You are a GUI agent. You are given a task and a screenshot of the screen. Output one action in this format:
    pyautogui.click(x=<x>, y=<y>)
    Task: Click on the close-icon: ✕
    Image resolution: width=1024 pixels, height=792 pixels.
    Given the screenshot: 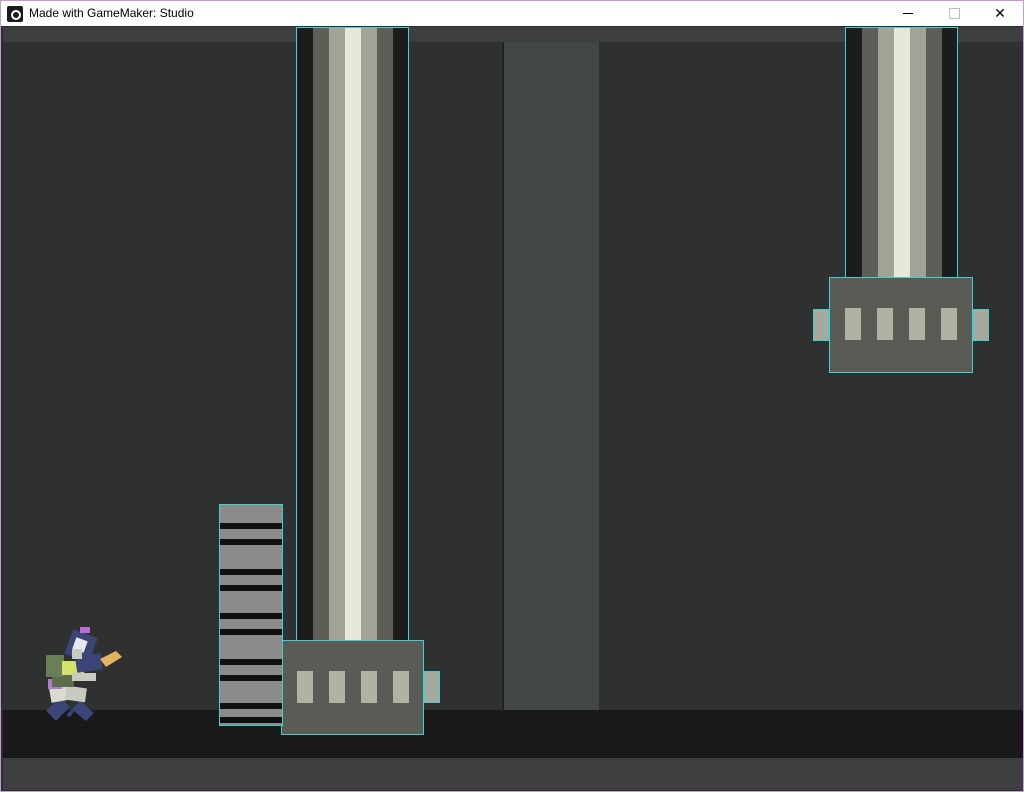 What is the action you would take?
    pyautogui.click(x=1000, y=13)
    